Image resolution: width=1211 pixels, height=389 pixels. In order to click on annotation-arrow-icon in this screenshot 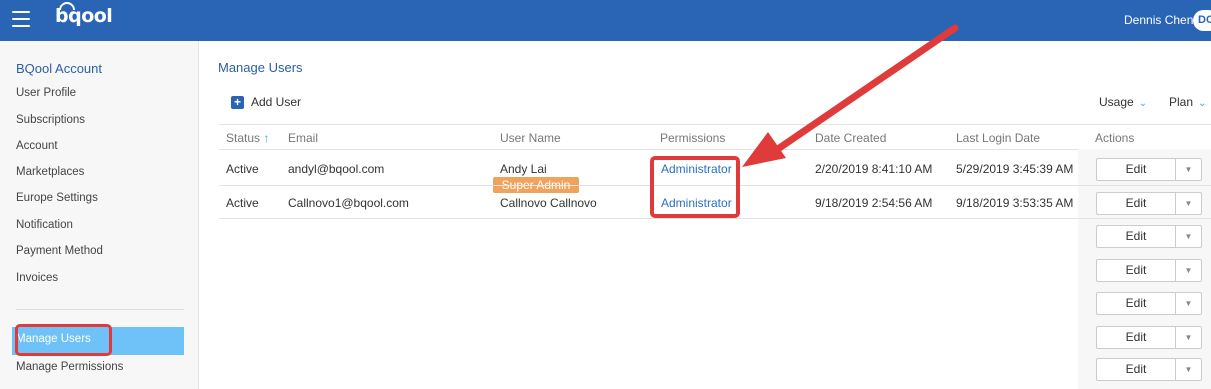, I will do `click(850, 95)`.